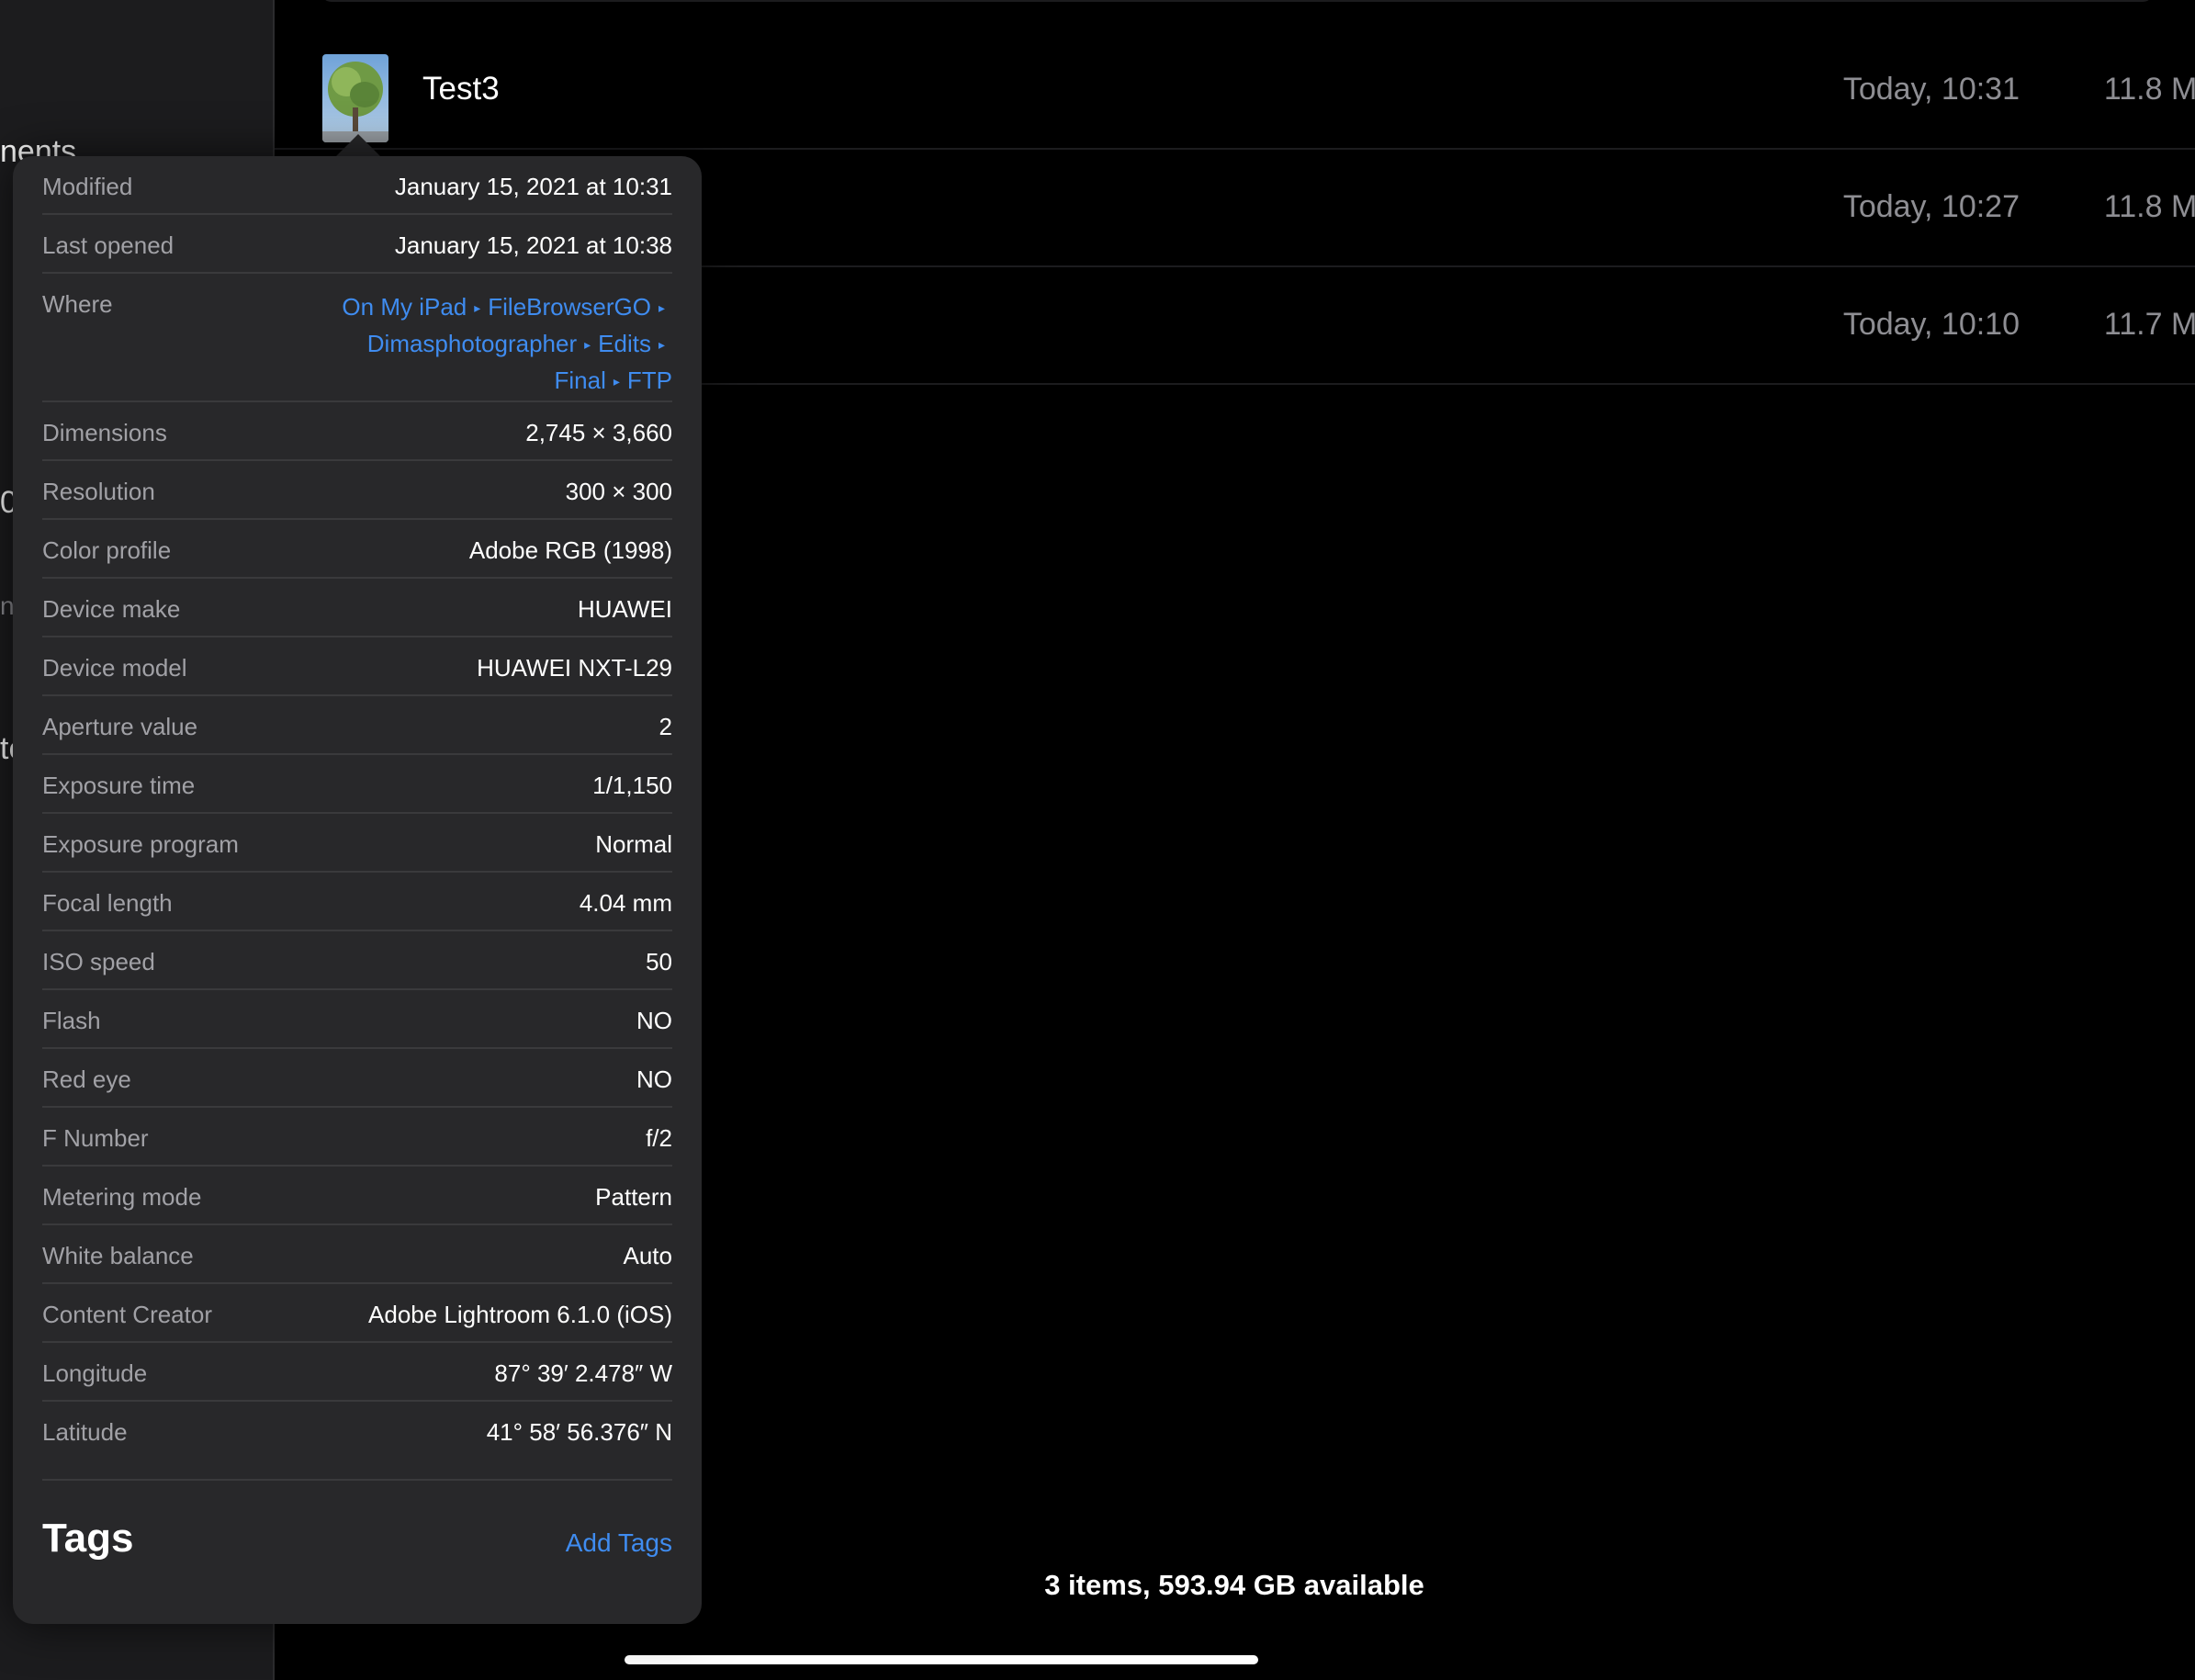 The height and width of the screenshot is (1680, 2195). I want to click on info-value: 41° 58′ 56.376″ N, so click(579, 1432).